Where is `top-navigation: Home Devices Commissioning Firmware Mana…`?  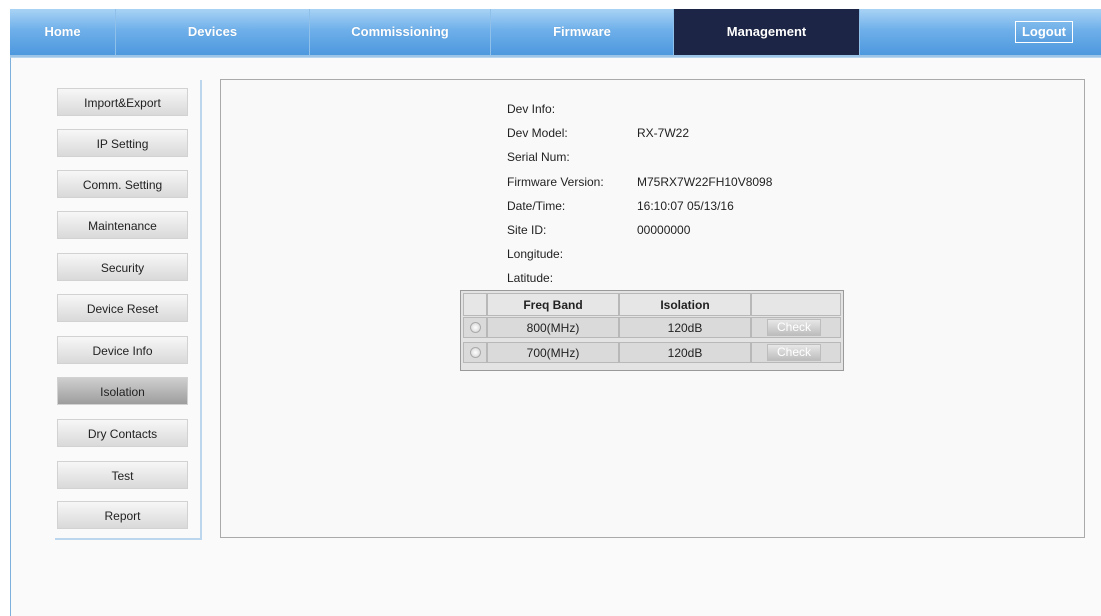
top-navigation: Home Devices Commissioning Firmware Mana… is located at coordinates (555, 33).